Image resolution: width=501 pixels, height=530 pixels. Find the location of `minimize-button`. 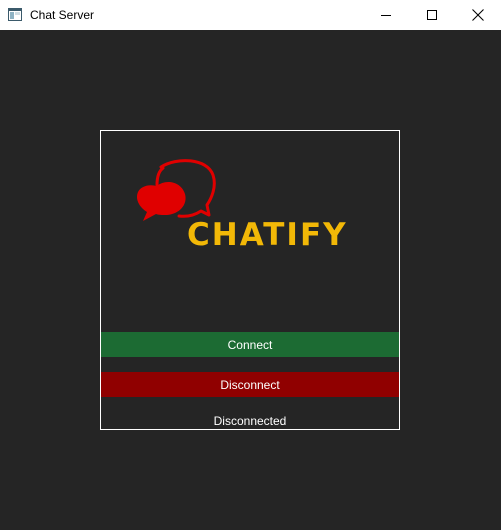

minimize-button is located at coordinates (386, 15).